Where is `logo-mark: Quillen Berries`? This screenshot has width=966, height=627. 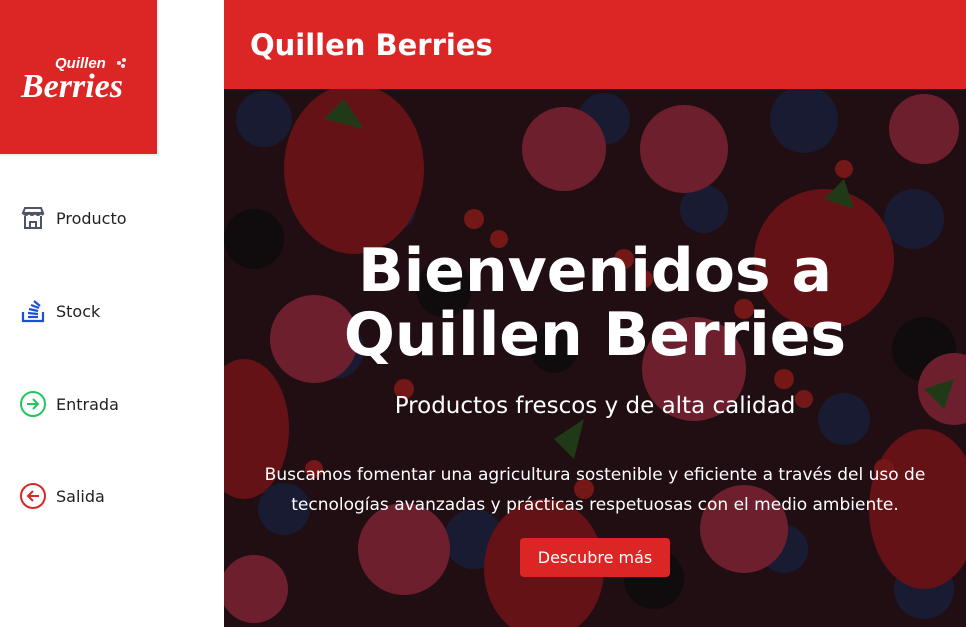
logo-mark: Quillen Berries is located at coordinates (73, 79).